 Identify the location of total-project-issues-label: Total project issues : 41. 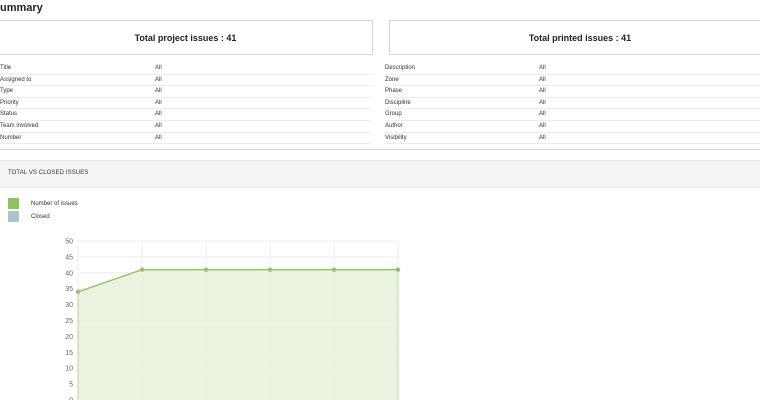
(185, 37).